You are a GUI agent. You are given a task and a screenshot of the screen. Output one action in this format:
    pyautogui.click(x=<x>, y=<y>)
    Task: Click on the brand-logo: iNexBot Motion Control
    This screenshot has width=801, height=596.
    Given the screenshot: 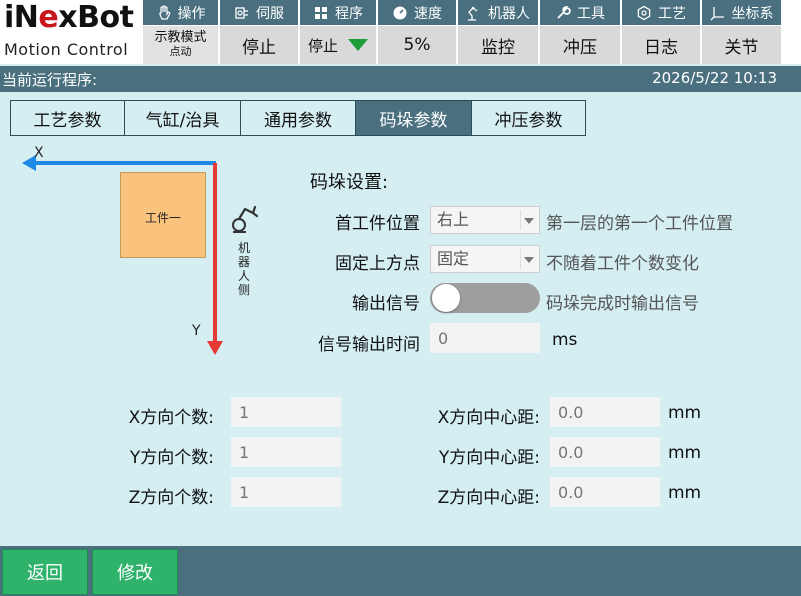 What is the action you would take?
    pyautogui.click(x=71, y=32)
    